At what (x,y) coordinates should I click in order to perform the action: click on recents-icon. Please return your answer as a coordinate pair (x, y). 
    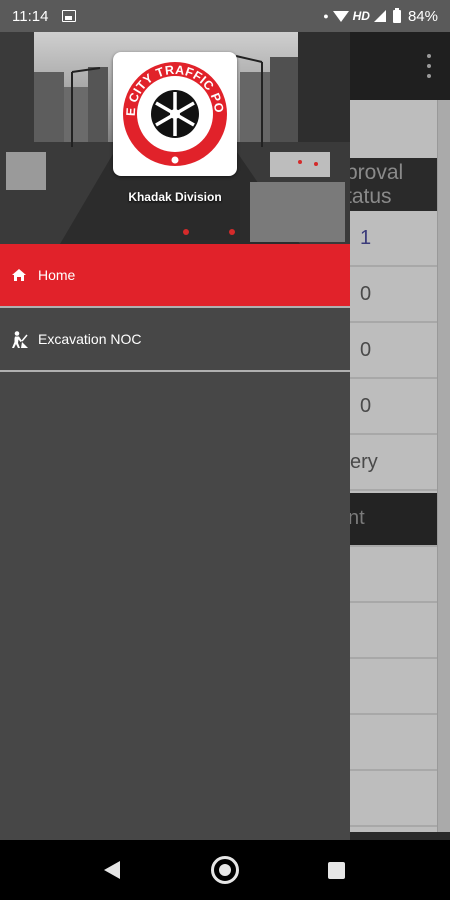
    Looking at the image, I should click on (336, 870).